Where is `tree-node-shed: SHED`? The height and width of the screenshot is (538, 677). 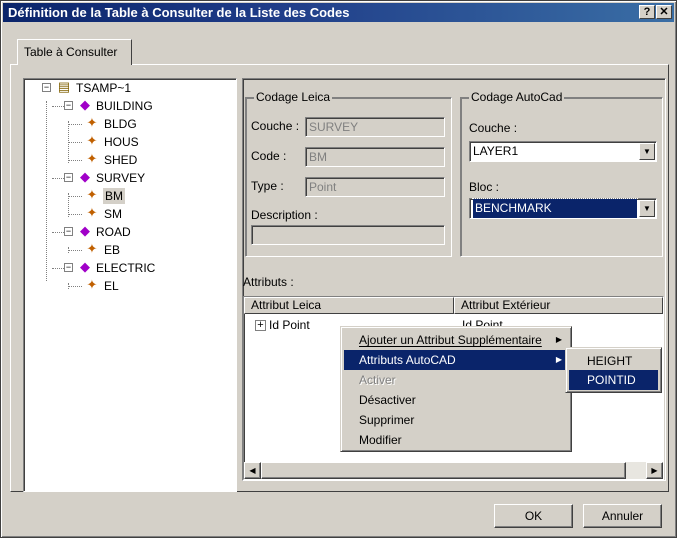
tree-node-shed: SHED is located at coordinates (120, 160).